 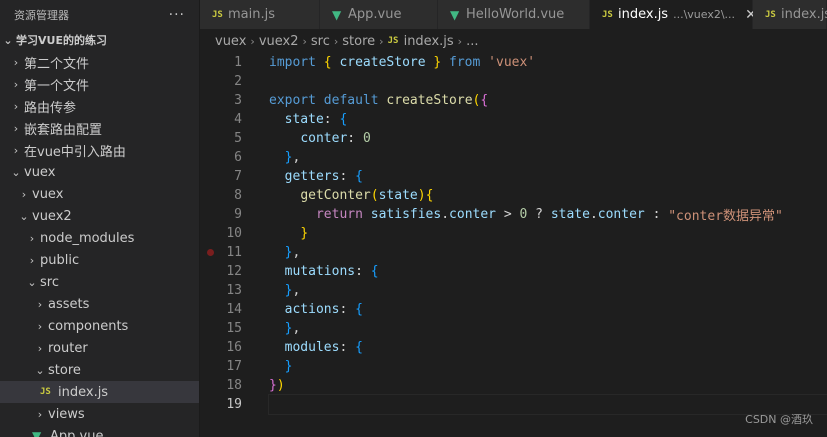 What do you see at coordinates (99, 150) in the screenshot?
I see `tree-item: › 在vue中引入路由` at bounding box center [99, 150].